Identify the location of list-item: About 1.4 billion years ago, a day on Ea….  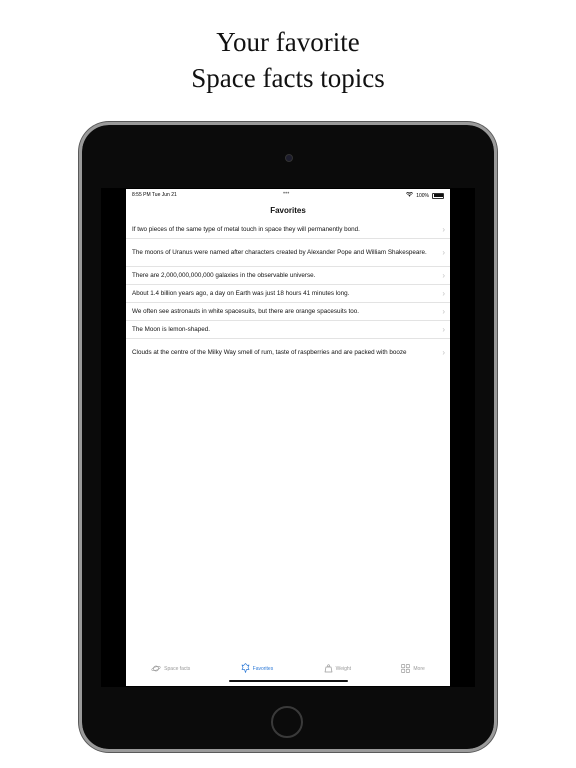
(288, 294).